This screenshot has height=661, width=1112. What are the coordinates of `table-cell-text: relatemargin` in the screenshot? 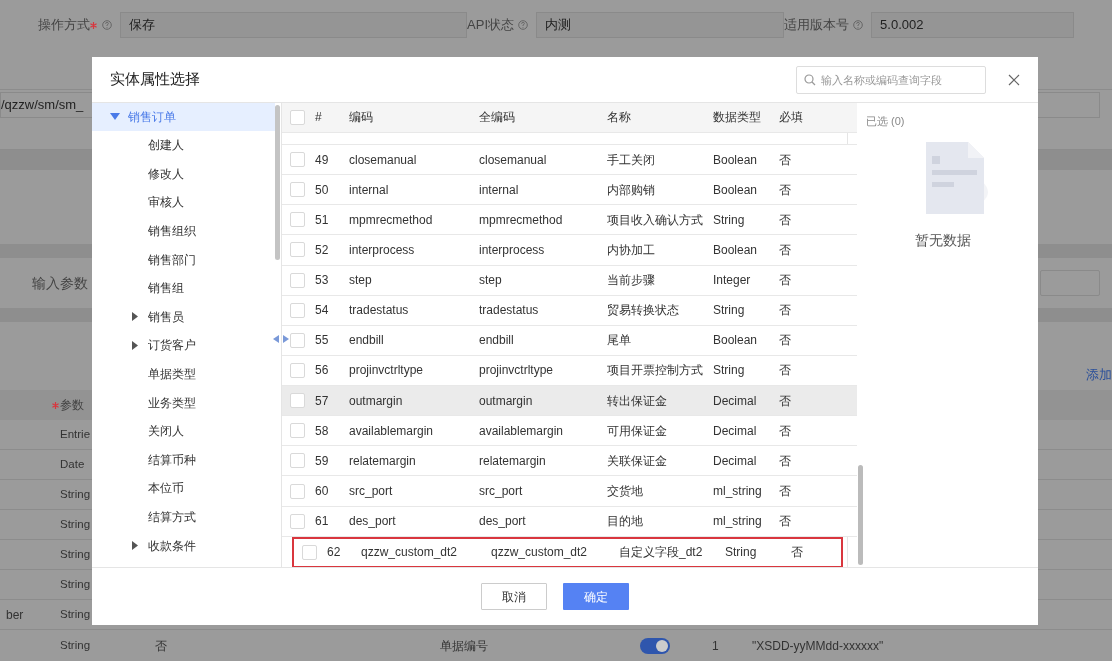 It's located at (513, 461).